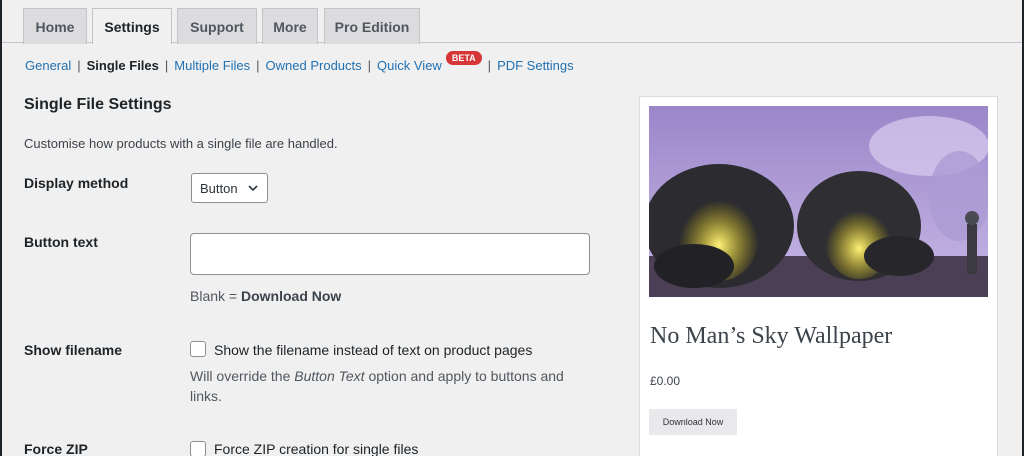 The height and width of the screenshot is (456, 1024). Describe the element at coordinates (198, 448) in the screenshot. I see `force-zip-checkbox` at that location.